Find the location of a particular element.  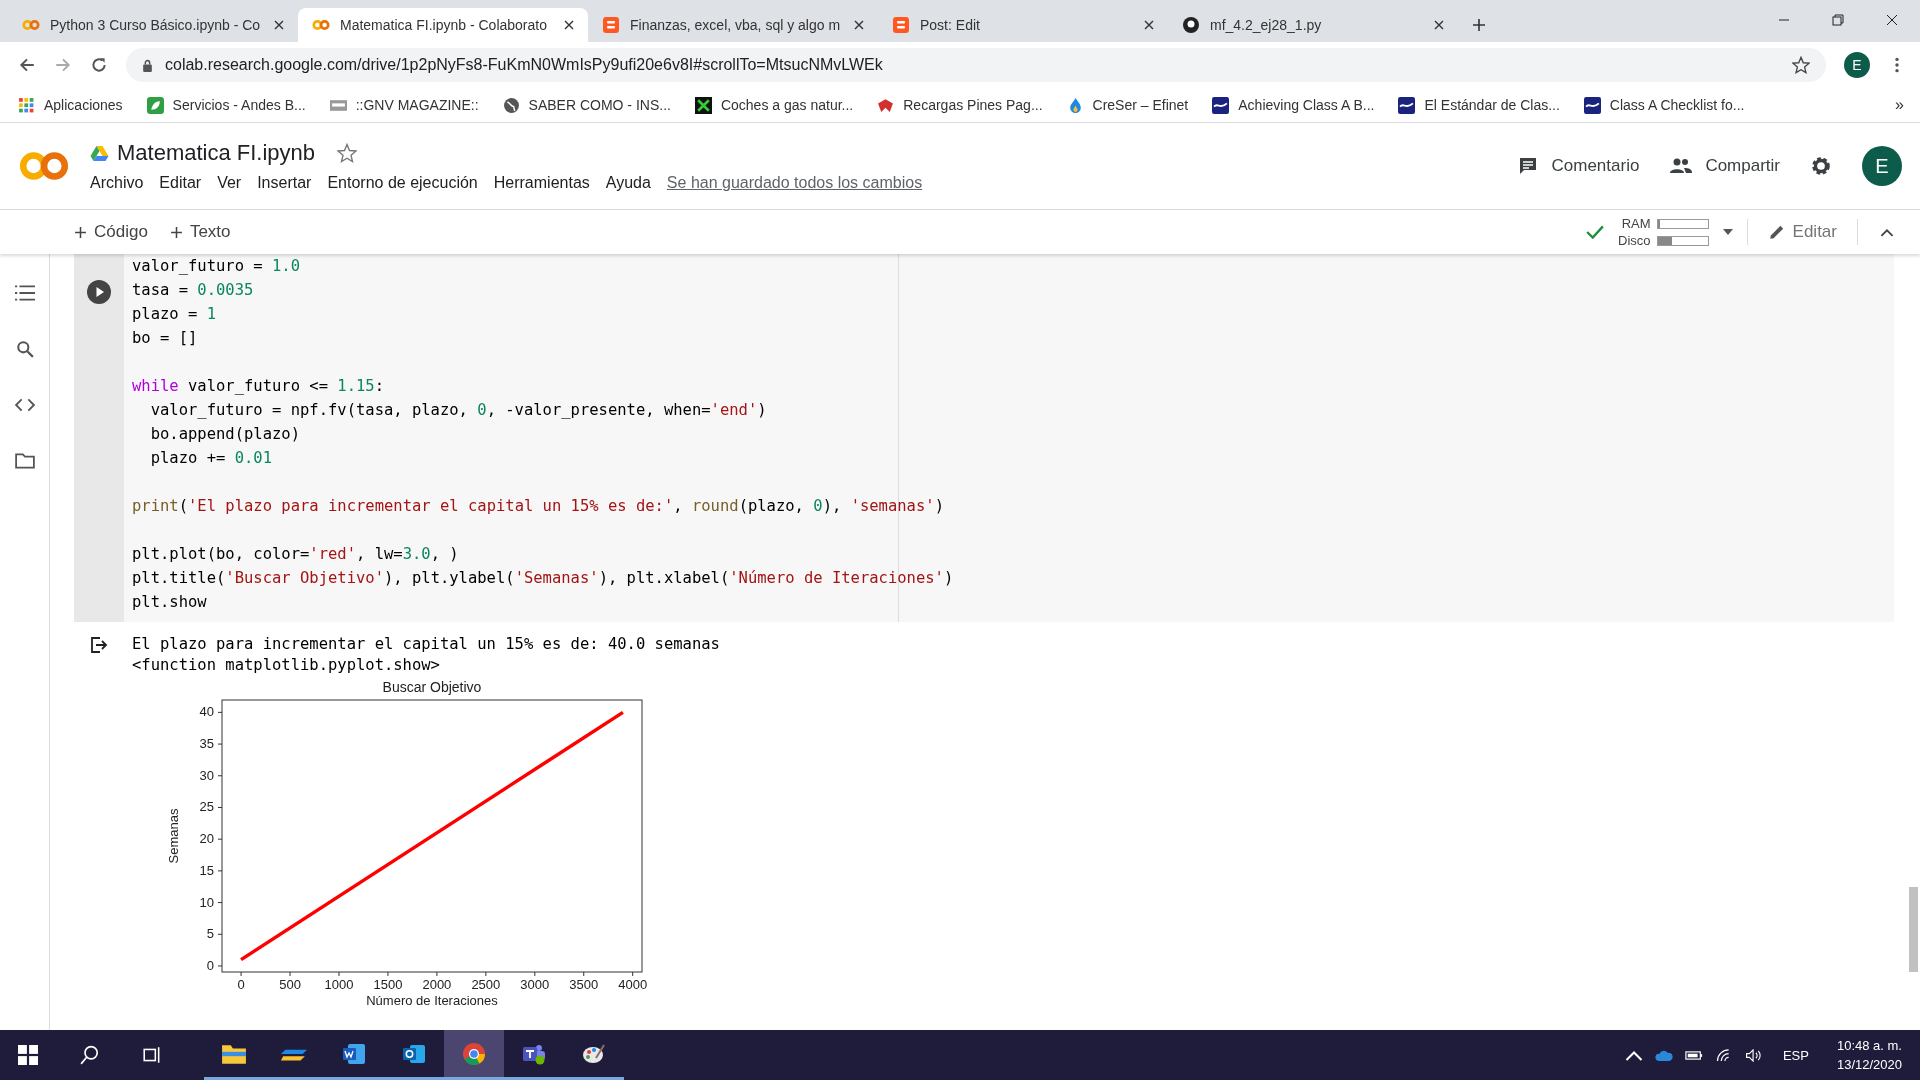

menu-item: Insertar is located at coordinates (284, 183).